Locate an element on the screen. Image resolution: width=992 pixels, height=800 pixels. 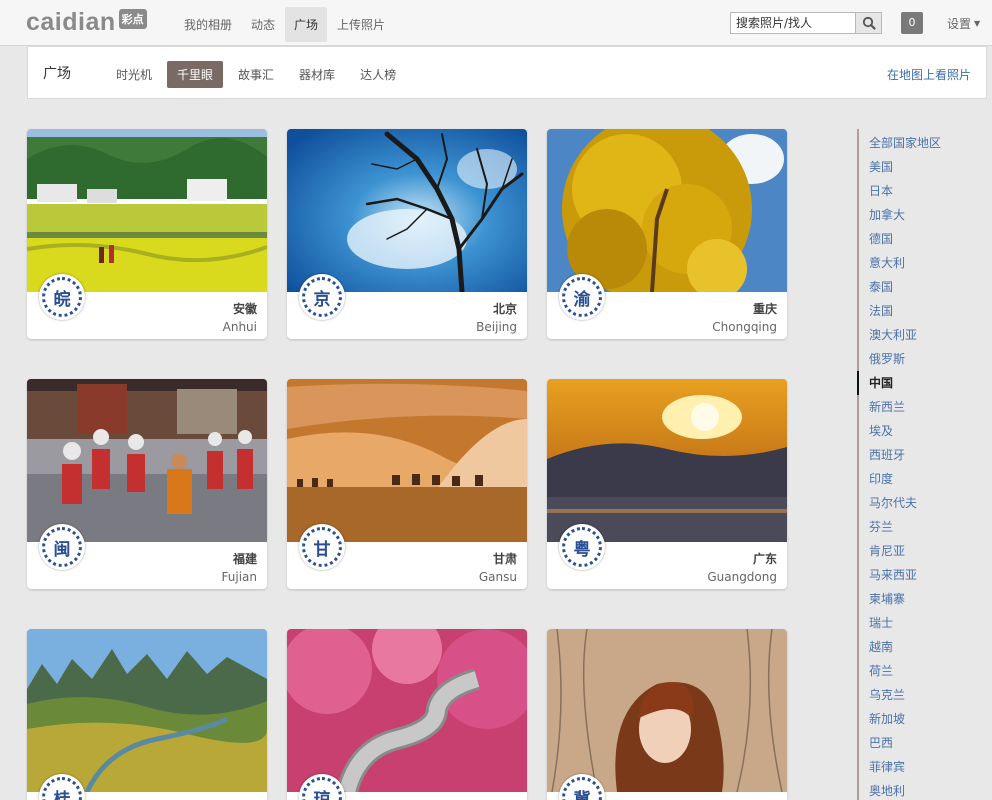
country-item-finland: 芬兰 is located at coordinates (923, 527).